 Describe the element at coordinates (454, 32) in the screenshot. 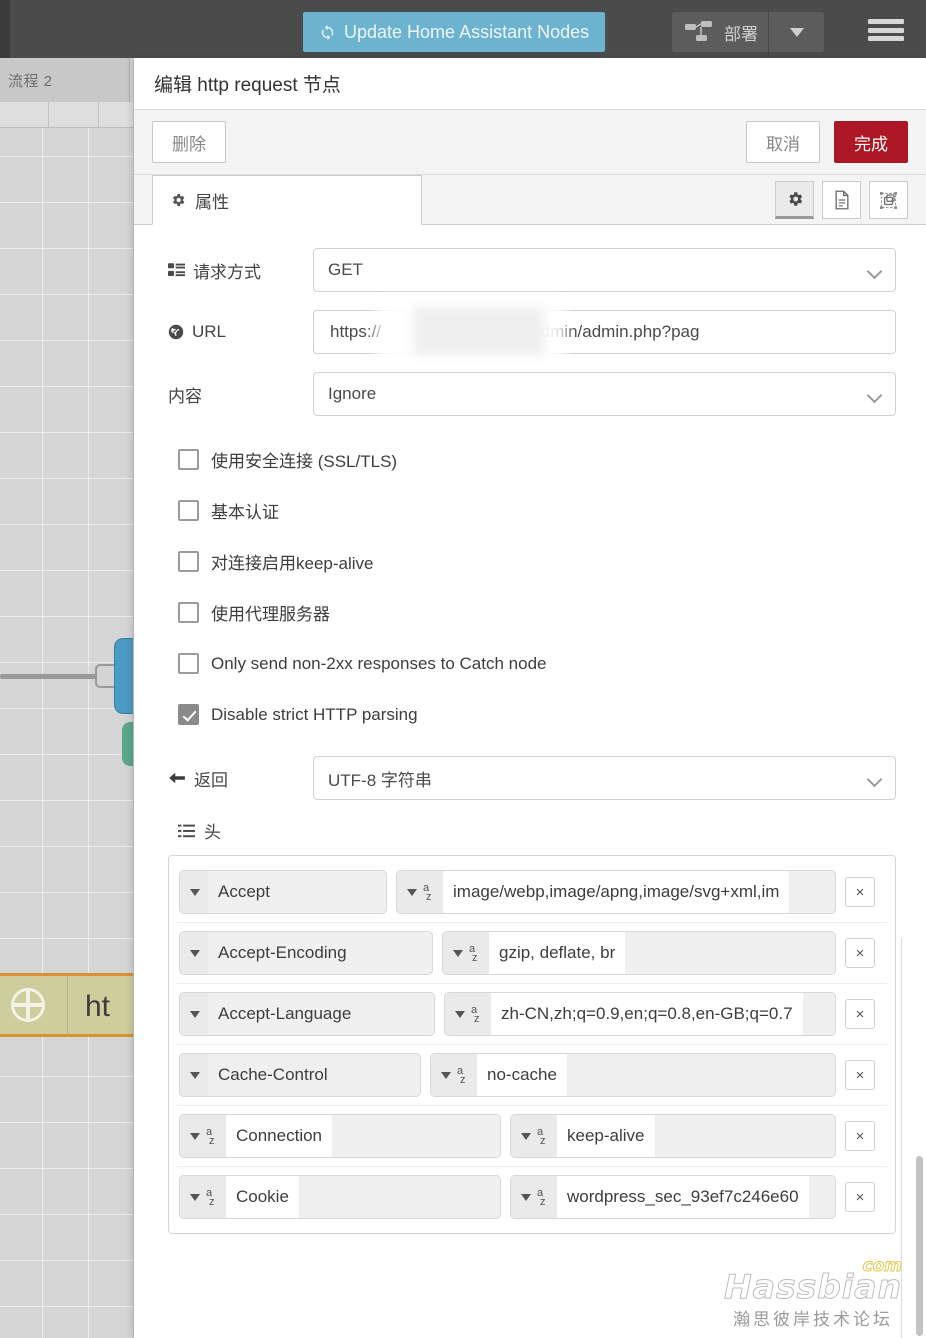

I see `update-home-assistant-nodes-button: Update Home Assistant Nodes` at that location.